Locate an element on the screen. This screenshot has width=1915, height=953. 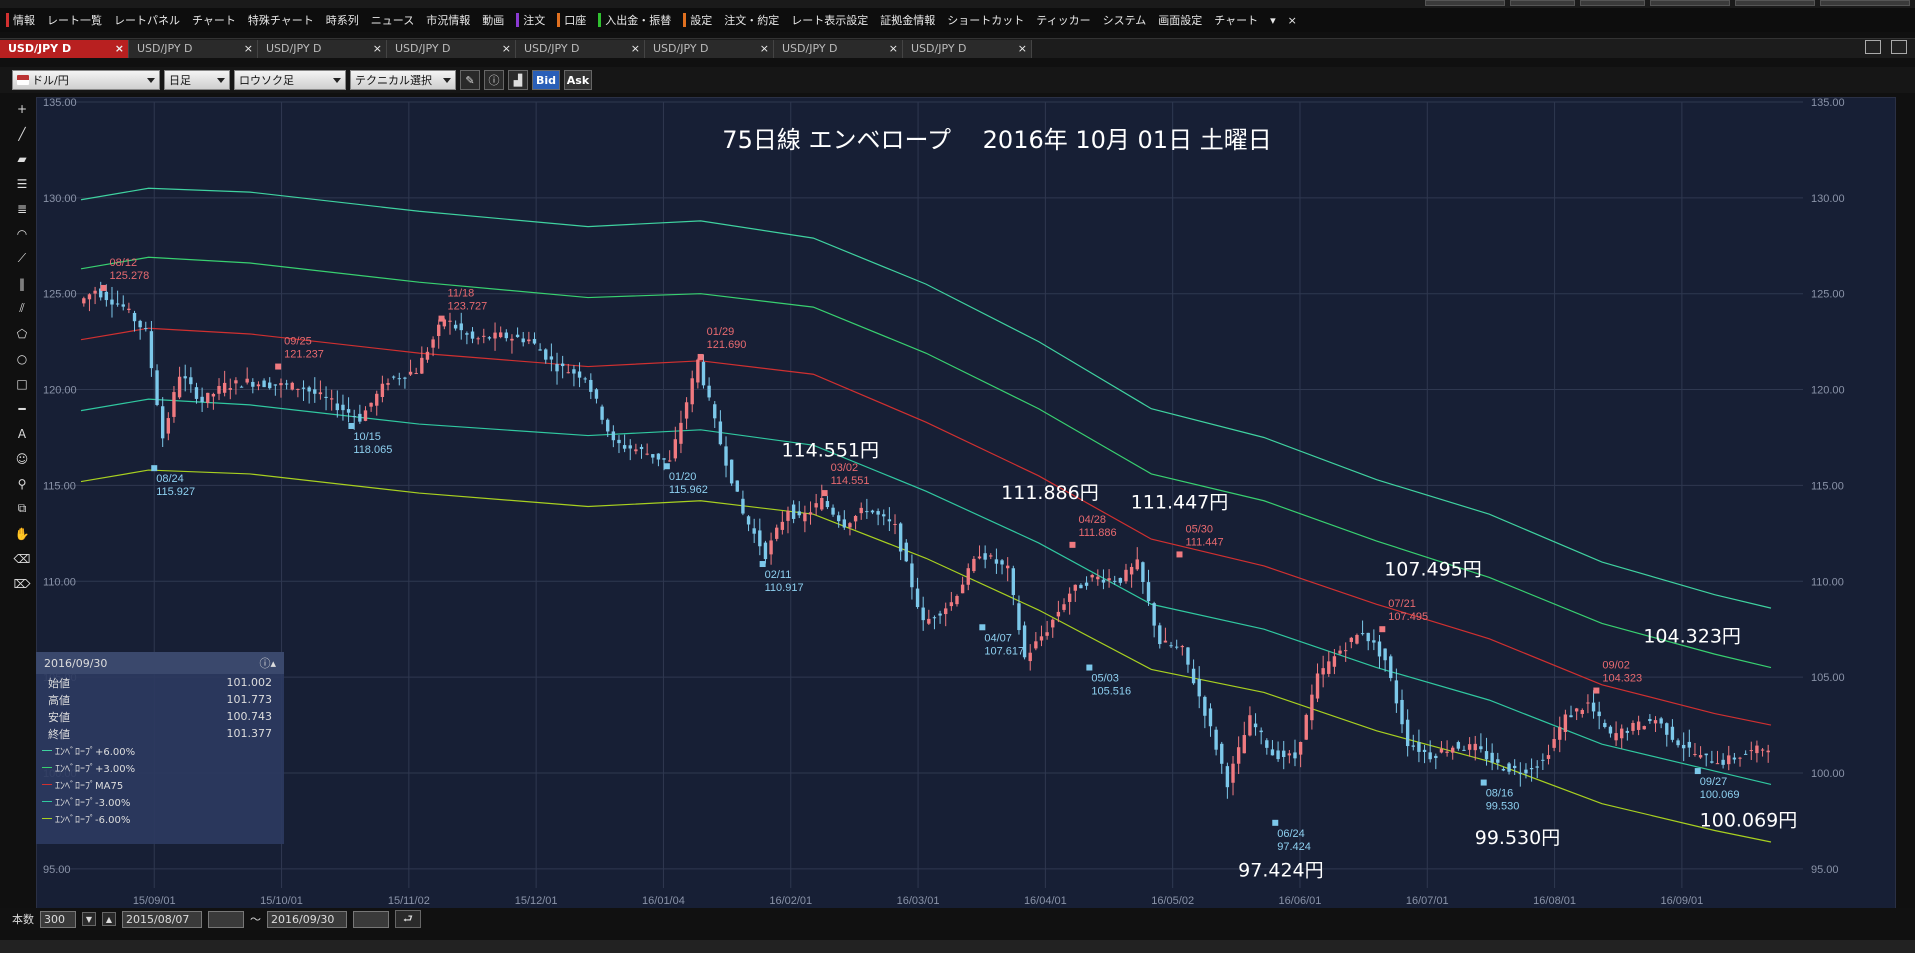
info-panel-toggle-icon: ⓘ▴ is located at coordinates (267, 663).